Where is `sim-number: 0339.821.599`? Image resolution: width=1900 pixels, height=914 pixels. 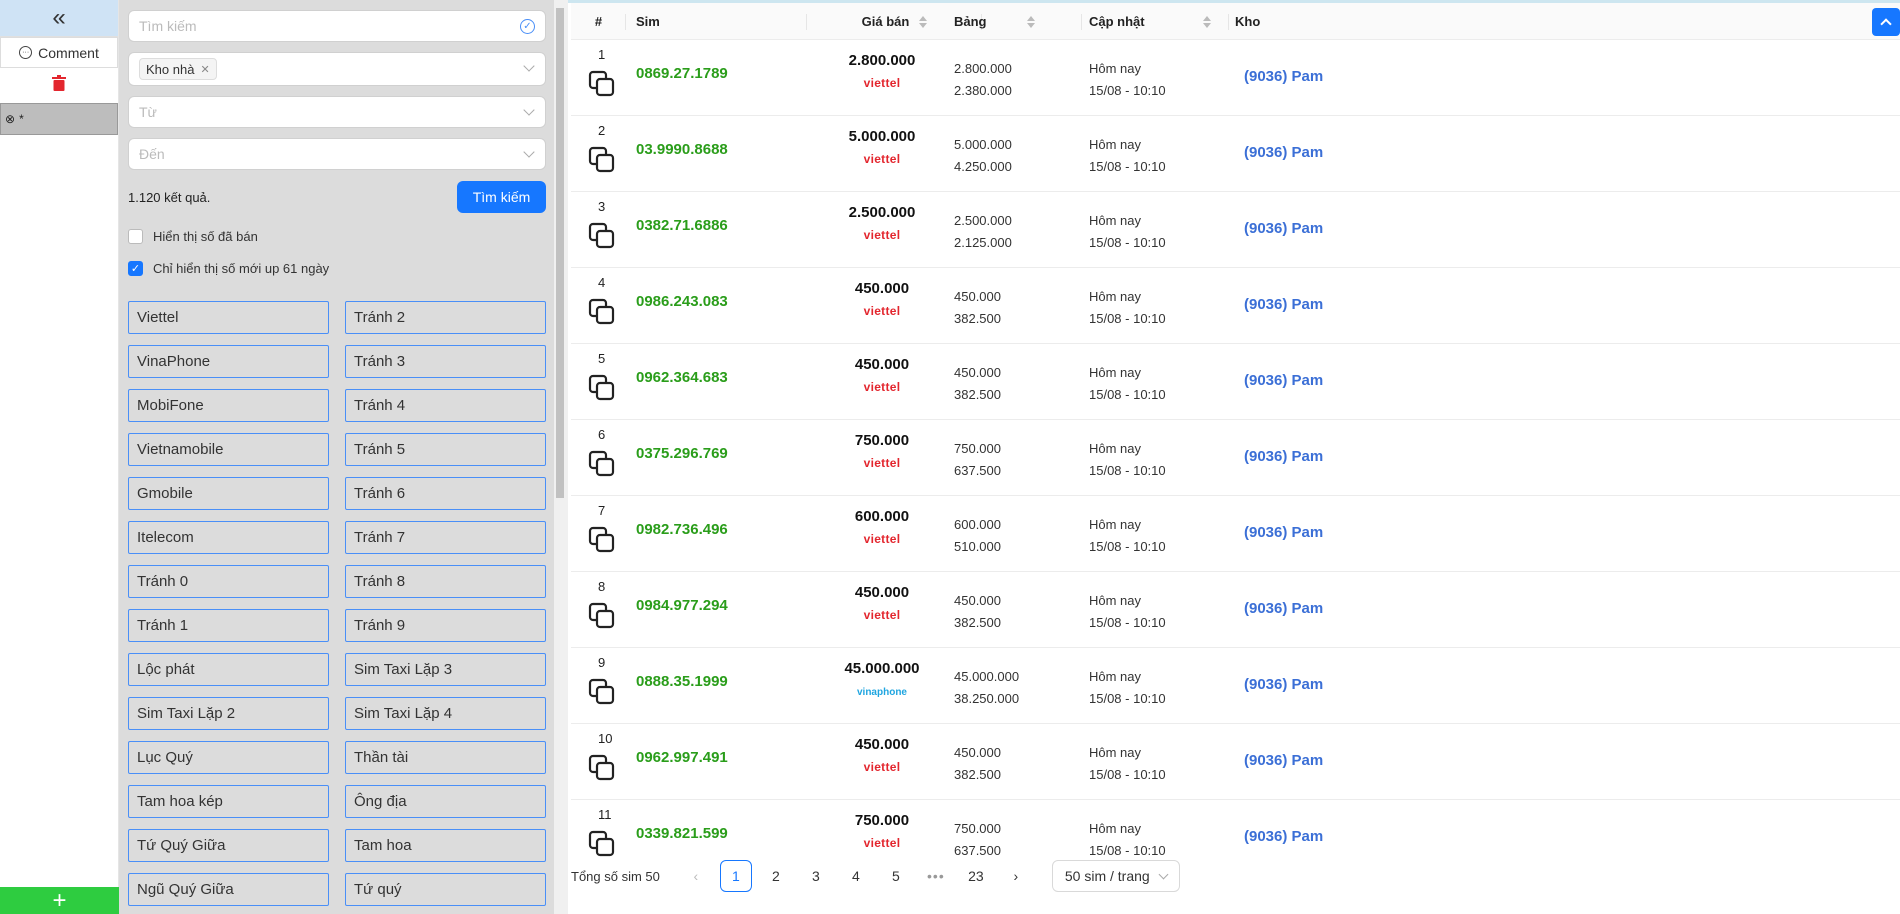 sim-number: 0339.821.599 is located at coordinates (682, 833).